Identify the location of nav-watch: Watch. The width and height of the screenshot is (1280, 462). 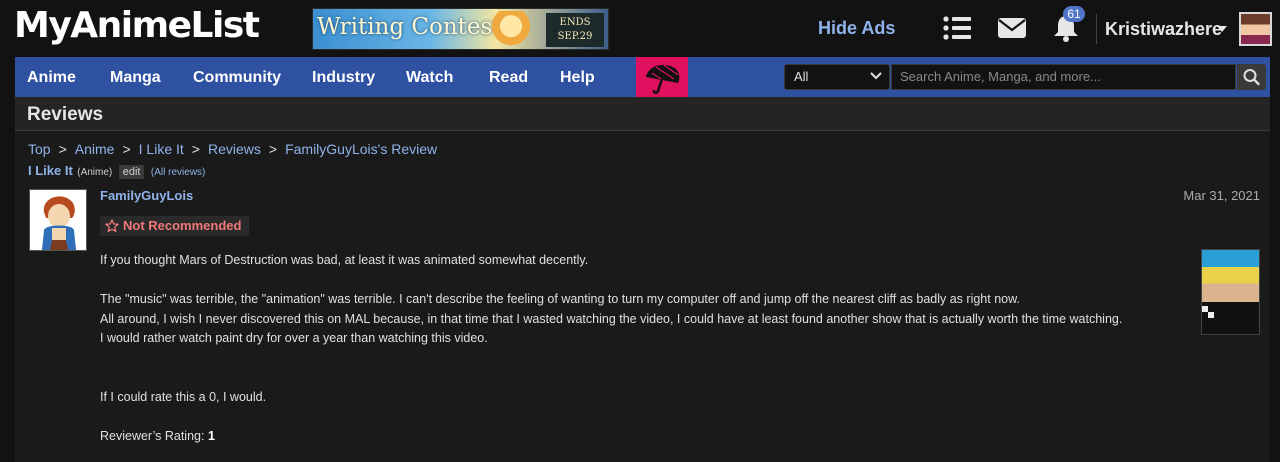
(429, 78).